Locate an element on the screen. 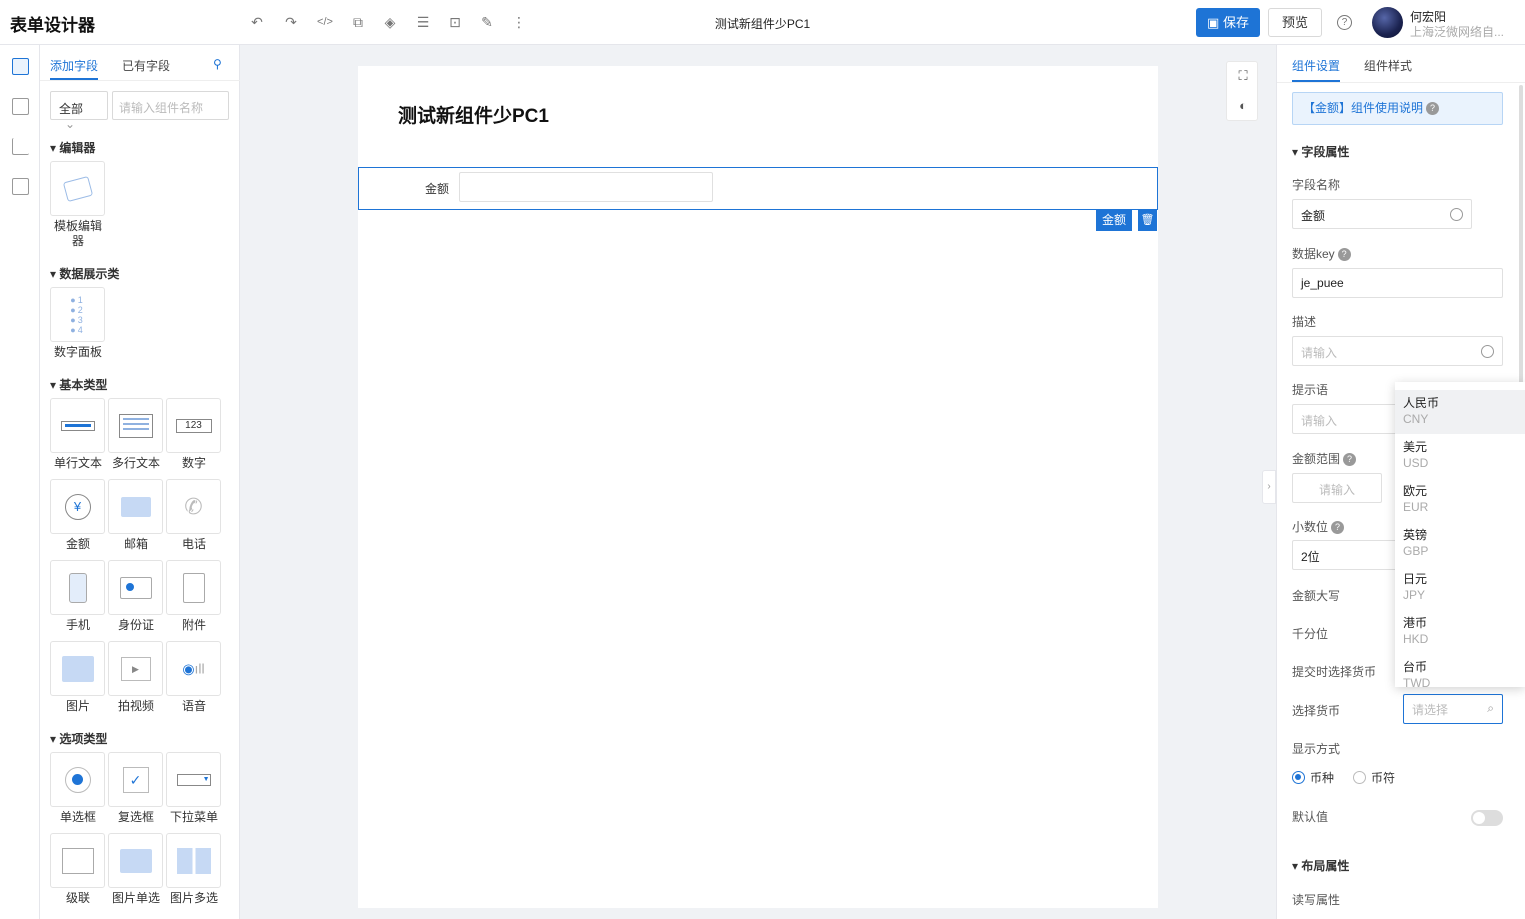 The image size is (1525, 919). video-icon: ▶ is located at coordinates (135, 668).